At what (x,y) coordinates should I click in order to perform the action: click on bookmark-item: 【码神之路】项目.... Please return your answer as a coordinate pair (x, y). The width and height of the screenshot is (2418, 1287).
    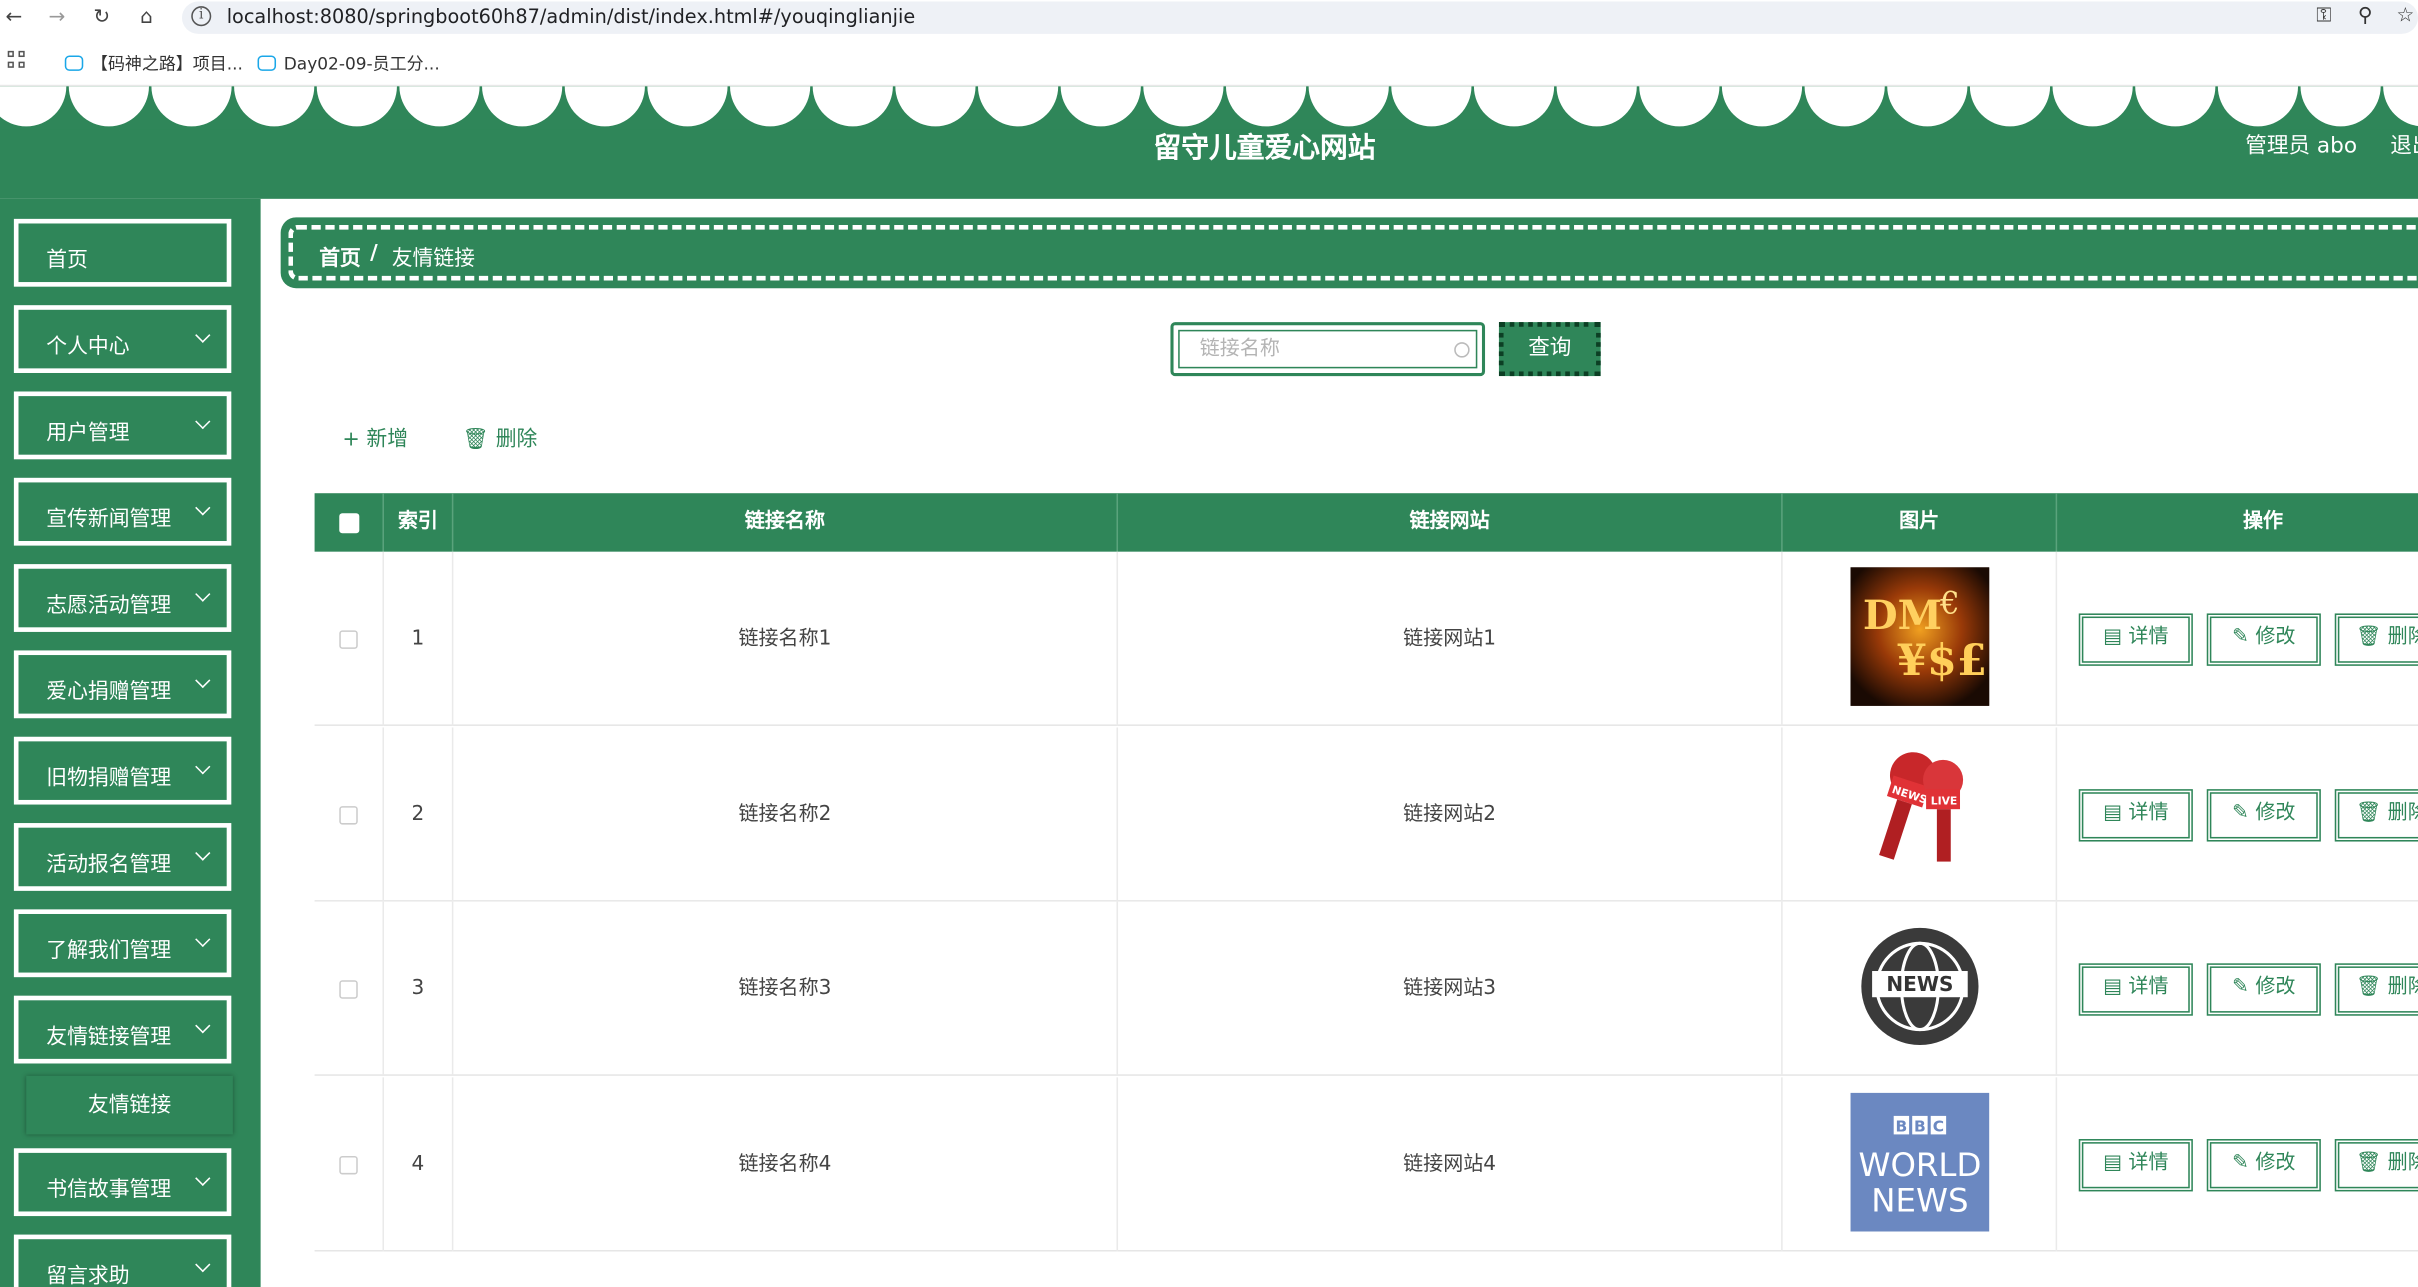
    Looking at the image, I should click on (153, 63).